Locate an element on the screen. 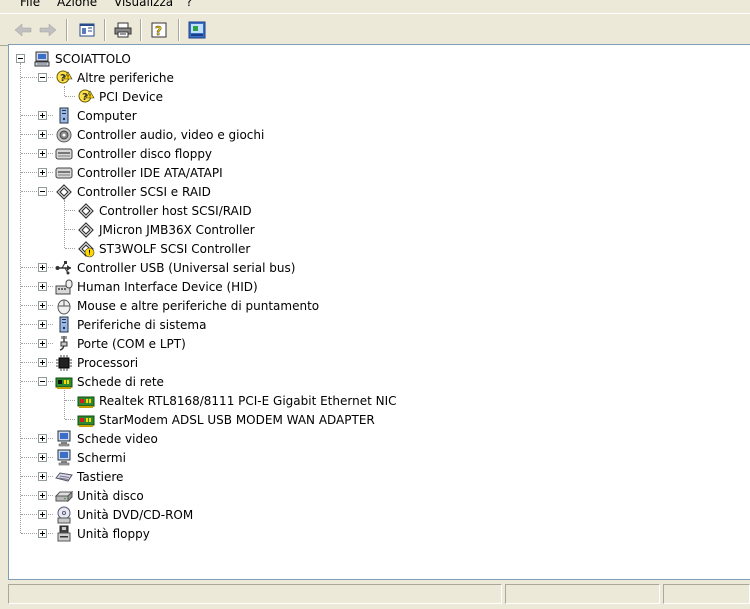 This screenshot has height=609, width=750. tree-node-label: Periferiche di sistema is located at coordinates (142, 324).